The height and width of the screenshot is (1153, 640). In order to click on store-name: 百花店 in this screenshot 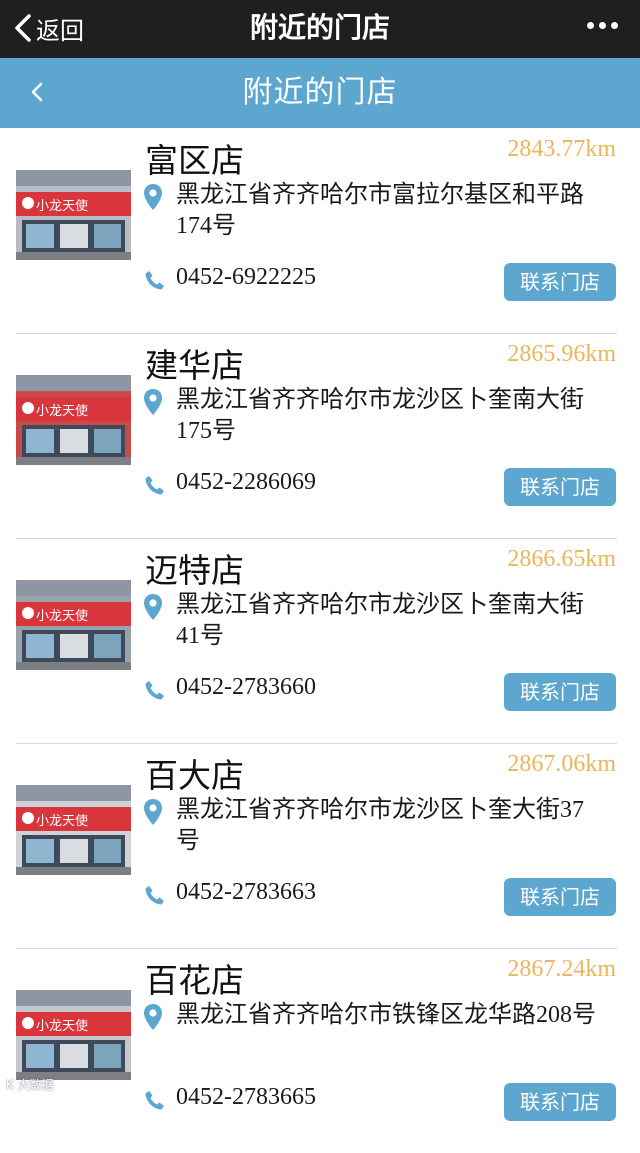, I will do `click(194, 980)`.